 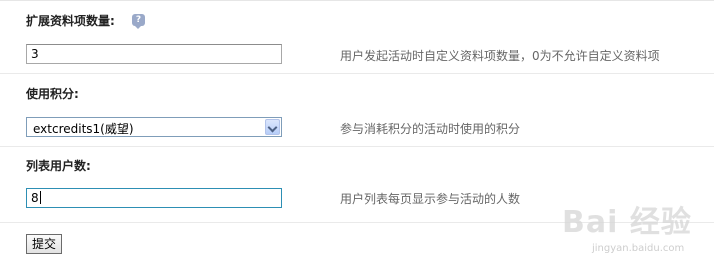 I want to click on help-bubble-icon: ?, so click(x=138, y=21).